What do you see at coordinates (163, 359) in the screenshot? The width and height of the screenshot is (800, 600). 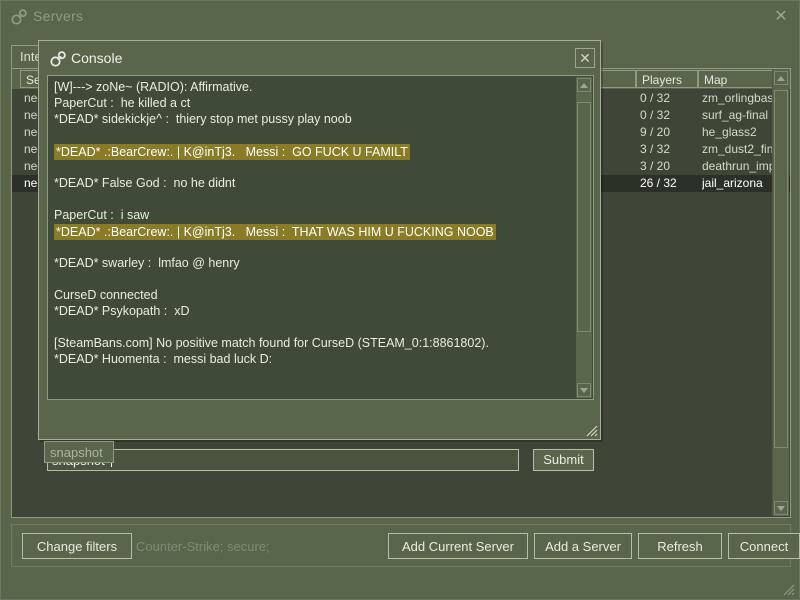 I see `console-log-line: *DEAD* Huomenta : messi bad luck D:` at bounding box center [163, 359].